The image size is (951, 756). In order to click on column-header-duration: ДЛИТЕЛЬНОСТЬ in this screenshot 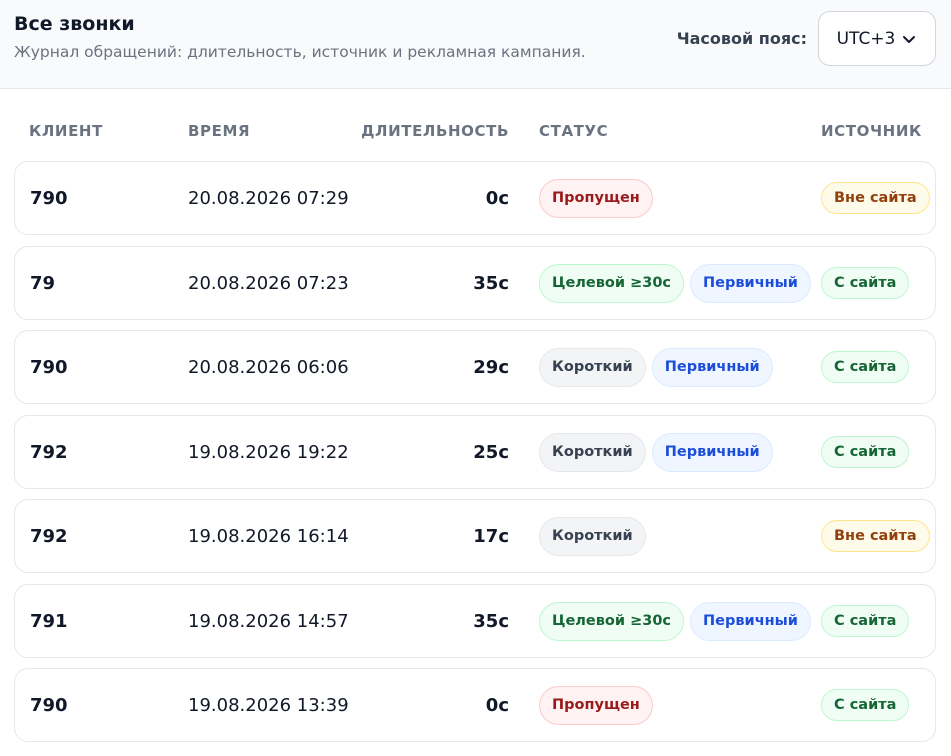, I will do `click(435, 131)`.